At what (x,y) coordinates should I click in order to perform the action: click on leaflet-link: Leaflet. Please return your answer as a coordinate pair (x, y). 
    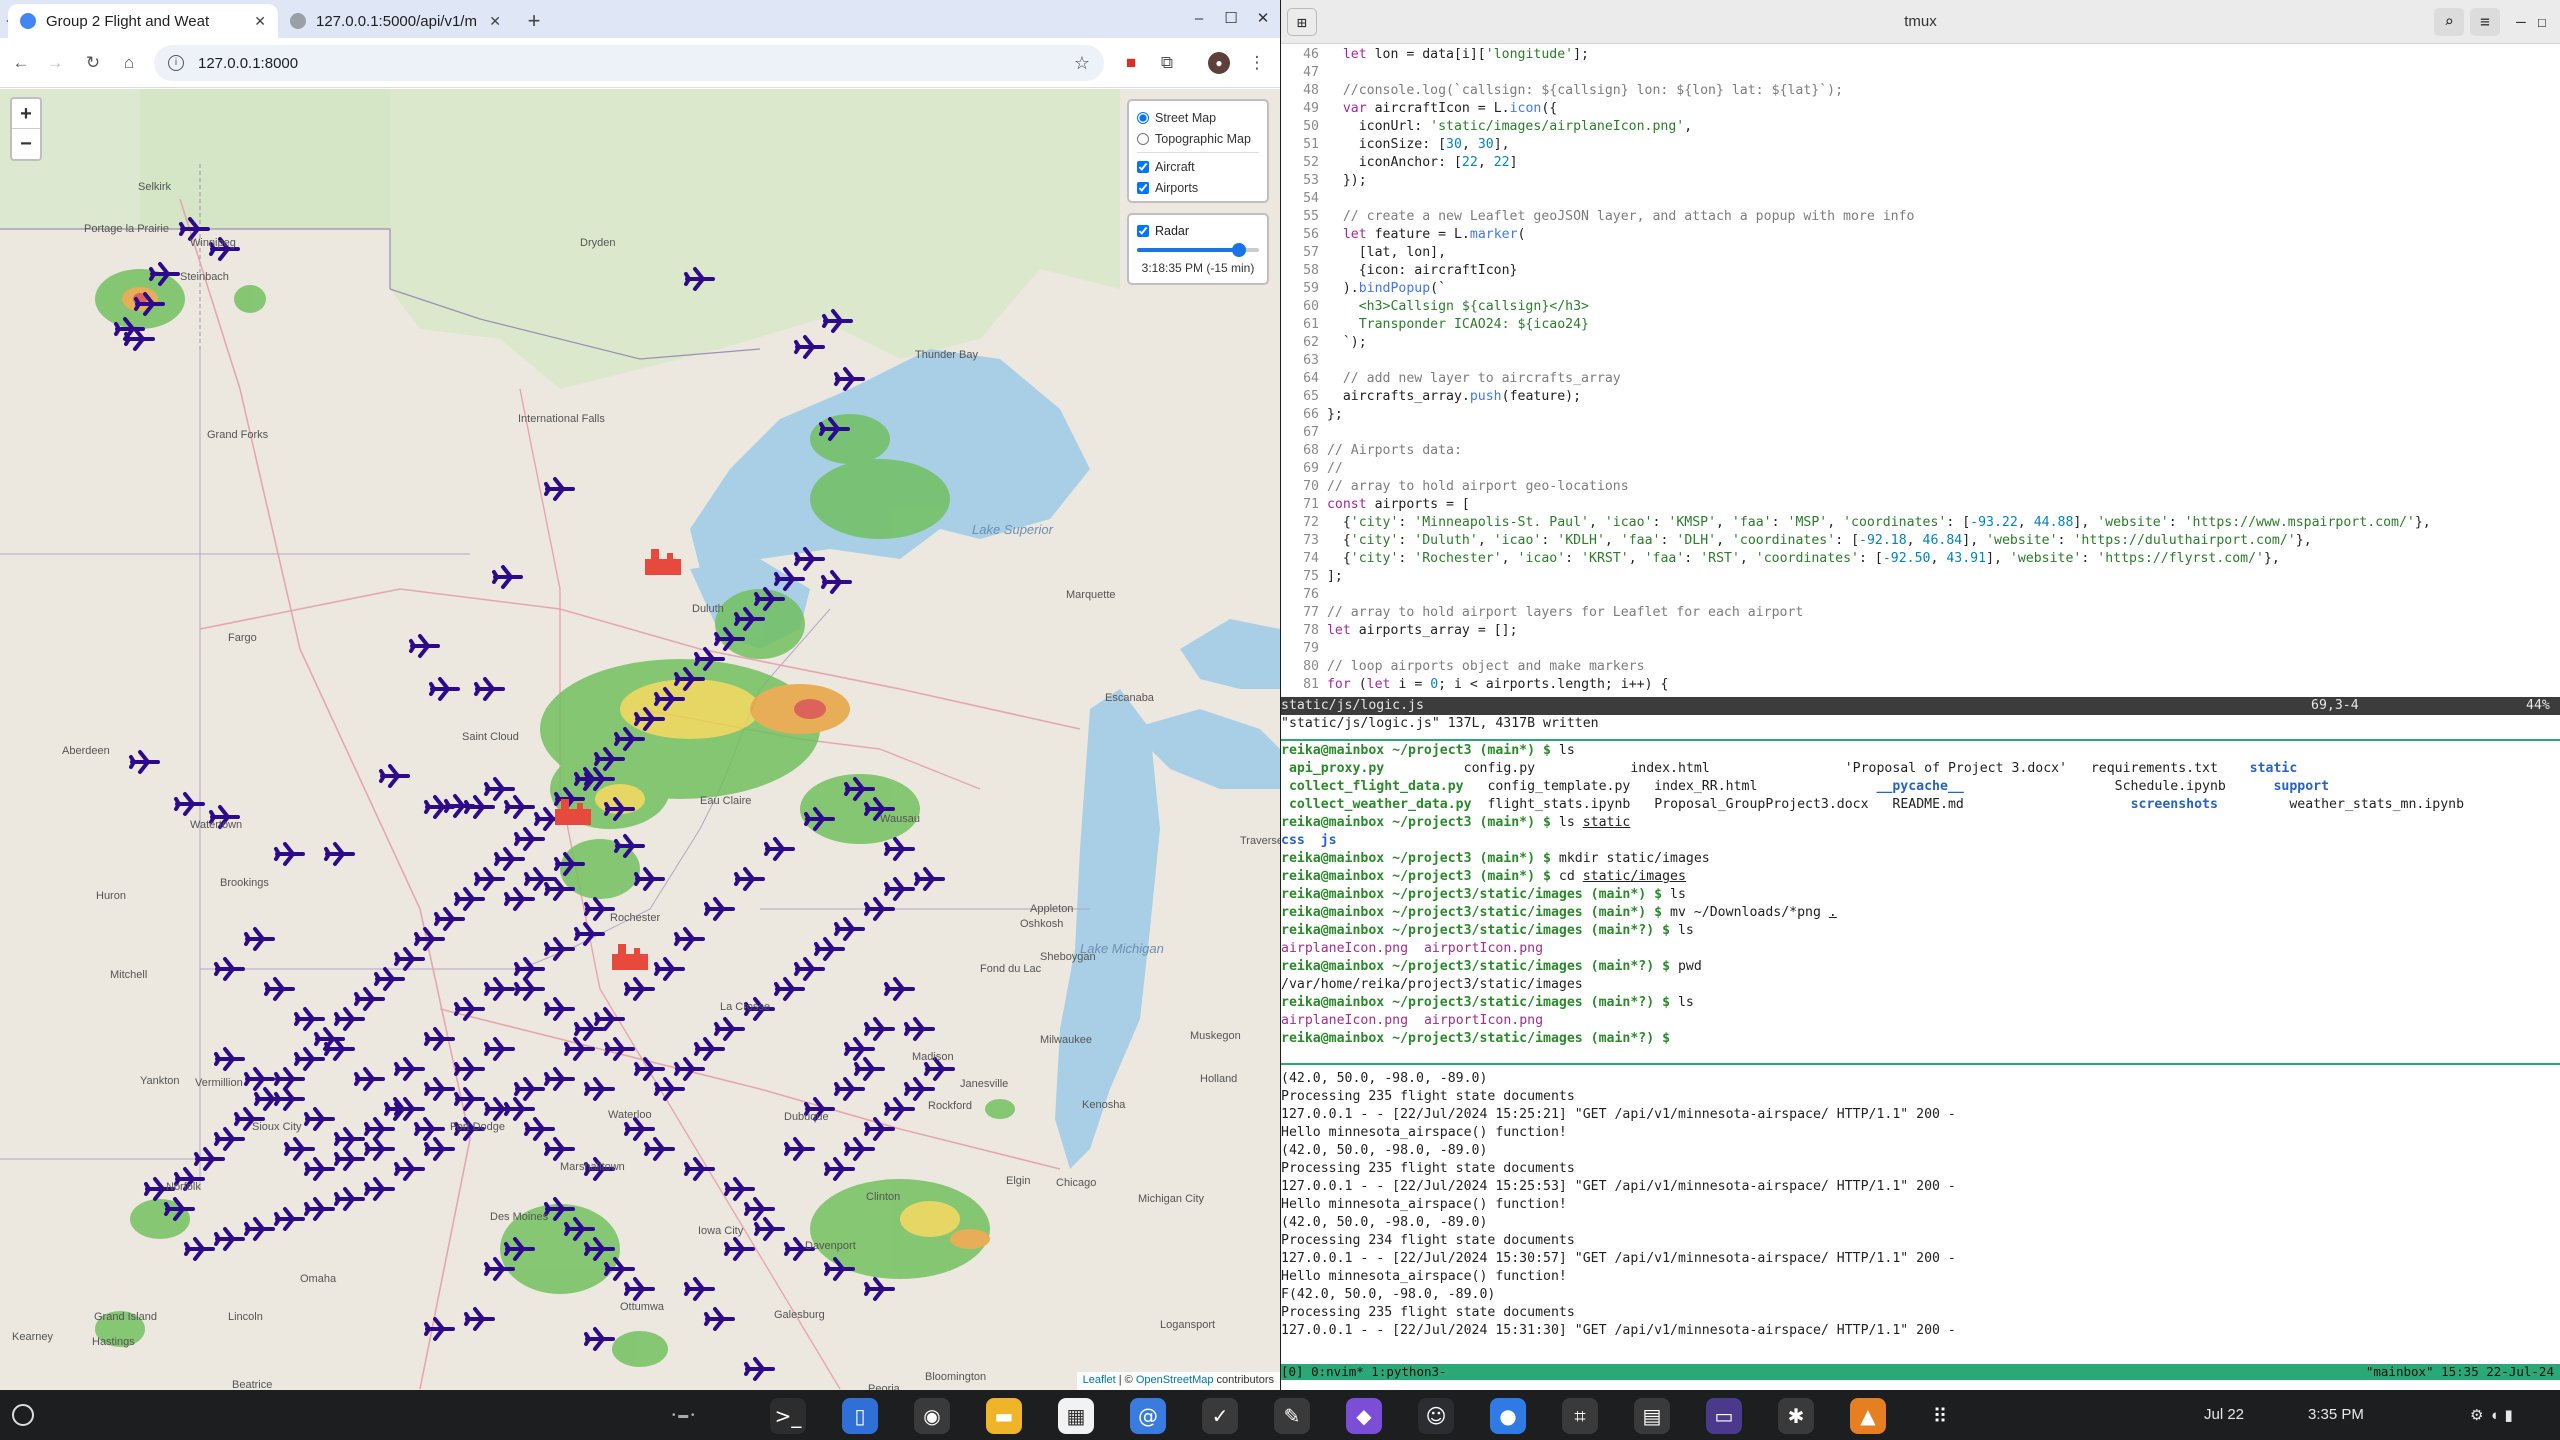
    Looking at the image, I should click on (1099, 1380).